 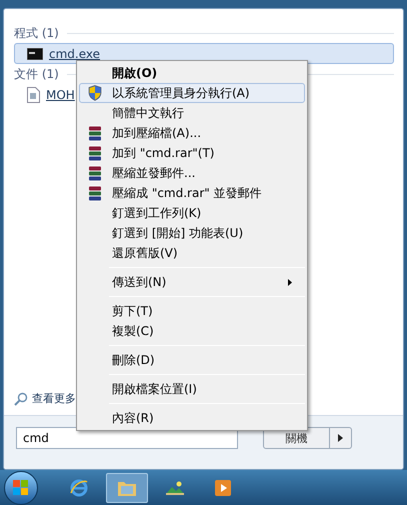 What do you see at coordinates (36, 33) in the screenshot?
I see `section-heading: 程式 (1)` at bounding box center [36, 33].